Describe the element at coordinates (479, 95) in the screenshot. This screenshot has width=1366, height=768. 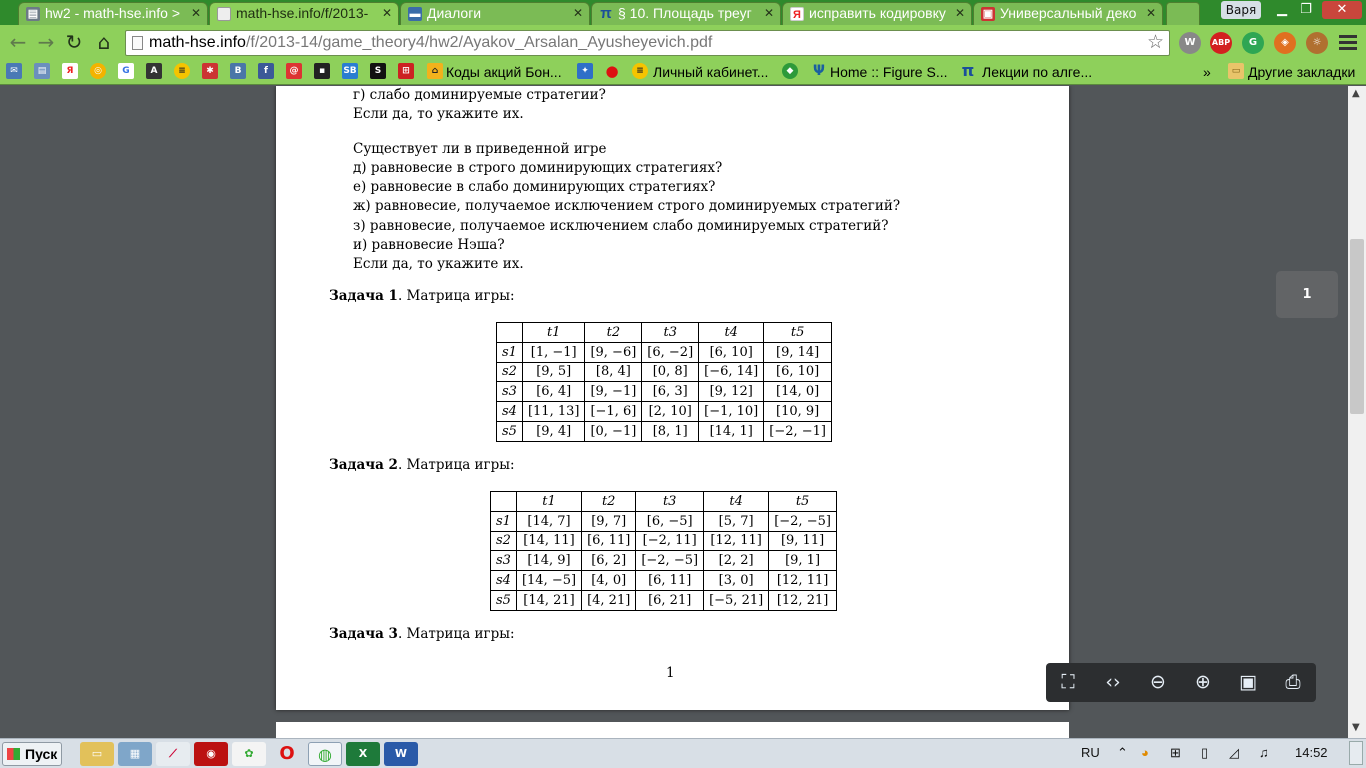
I see `text-line: г) слабо доминируемые стратегии?` at that location.